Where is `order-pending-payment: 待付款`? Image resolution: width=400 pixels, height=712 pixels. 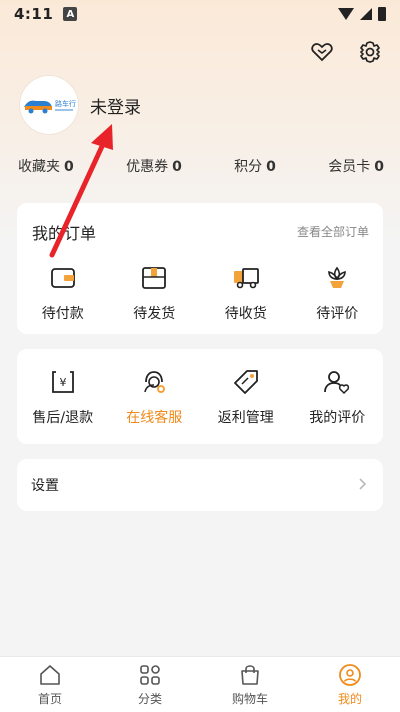
order-pending-payment: 待付款 is located at coordinates (63, 293).